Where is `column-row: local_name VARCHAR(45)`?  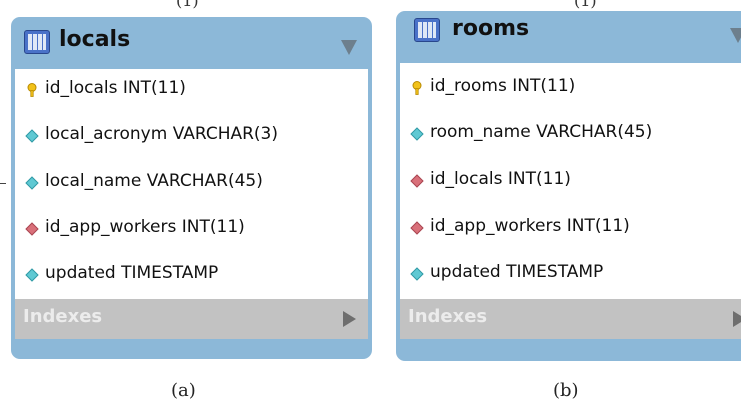 column-row: local_name VARCHAR(45) is located at coordinates (191, 182).